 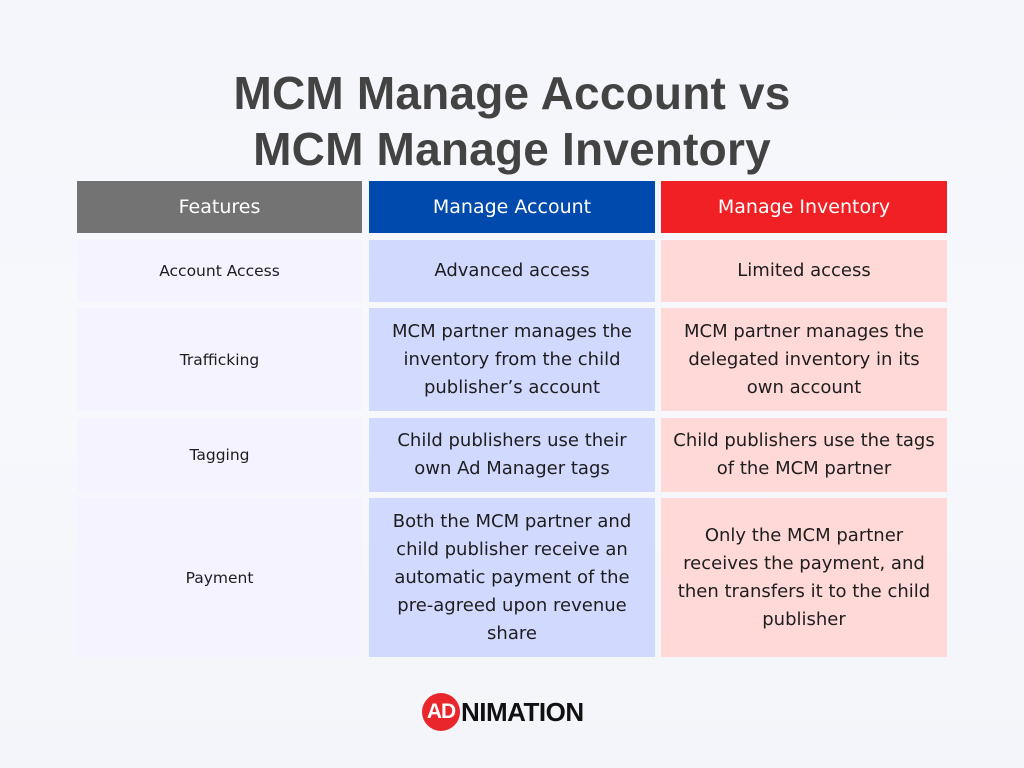 What do you see at coordinates (512, 148) in the screenshot?
I see `title-line-2: MCM Manage Inventory` at bounding box center [512, 148].